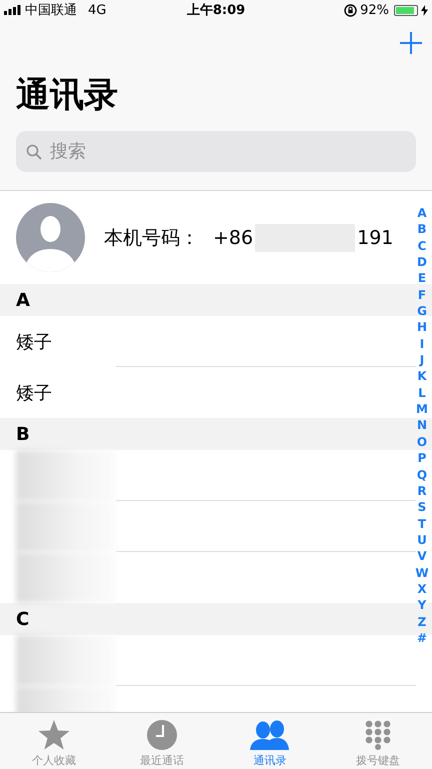 The height and width of the screenshot is (769, 432). I want to click on index-letter: S, so click(422, 507).